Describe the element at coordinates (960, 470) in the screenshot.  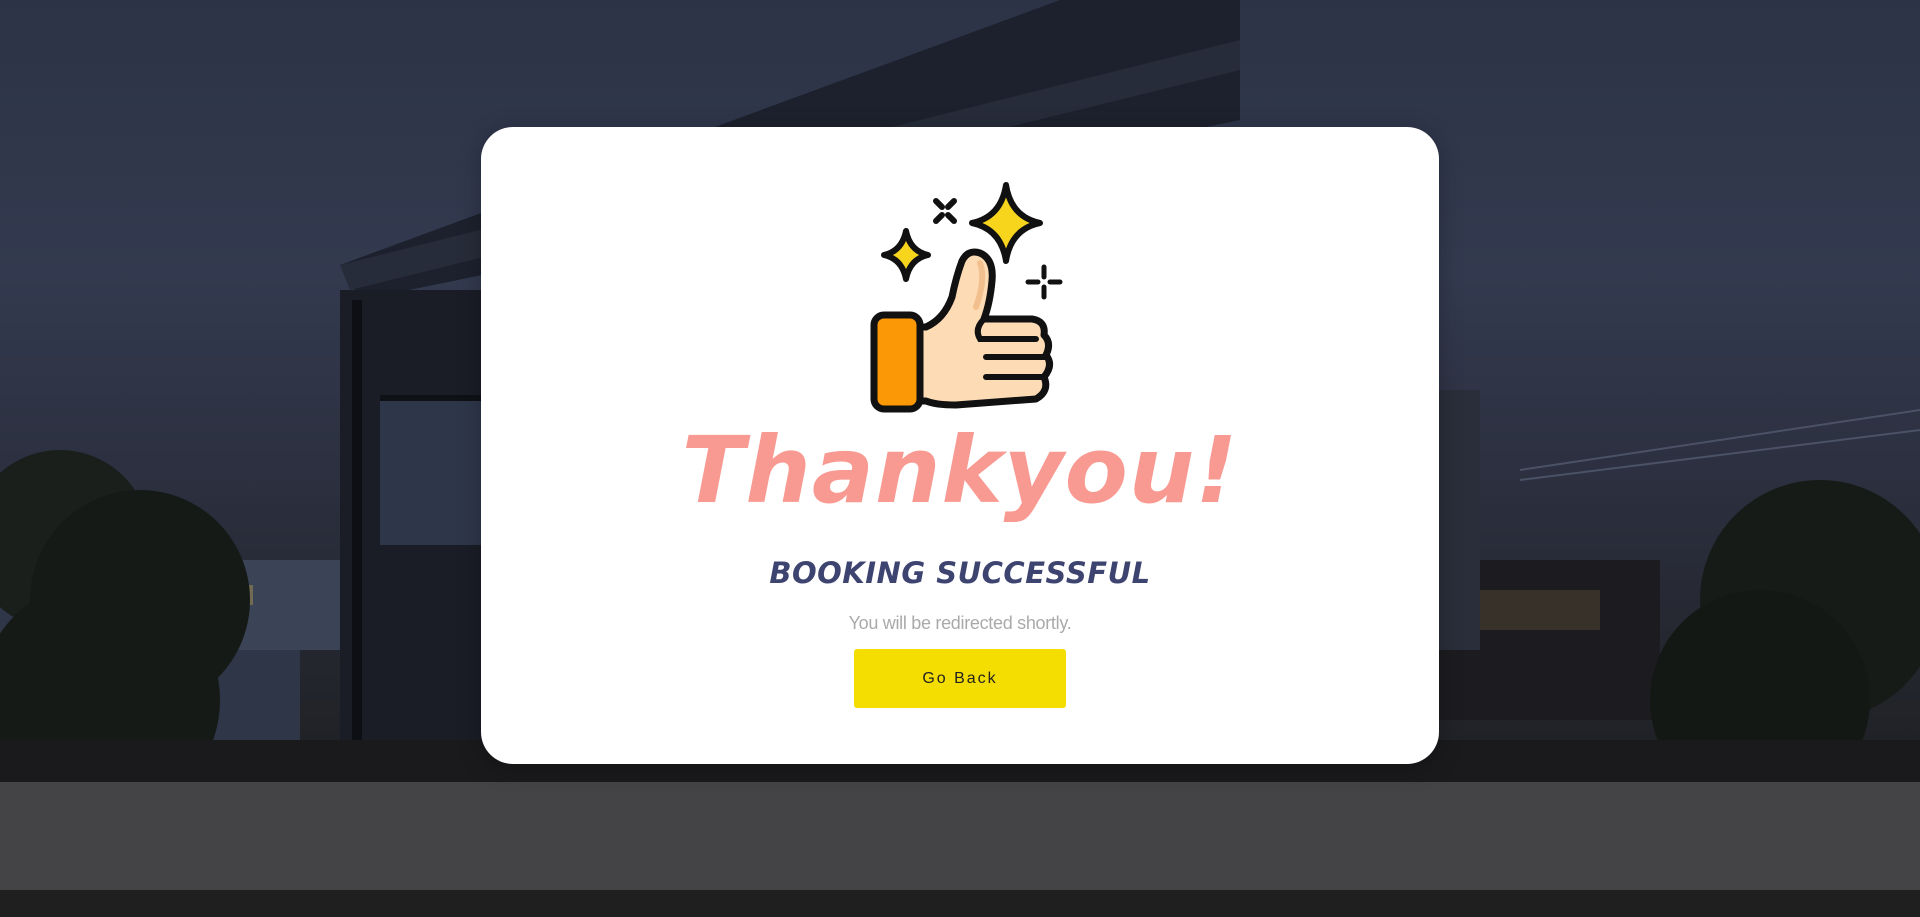
I see `thank-you-heading: Thankyou!` at that location.